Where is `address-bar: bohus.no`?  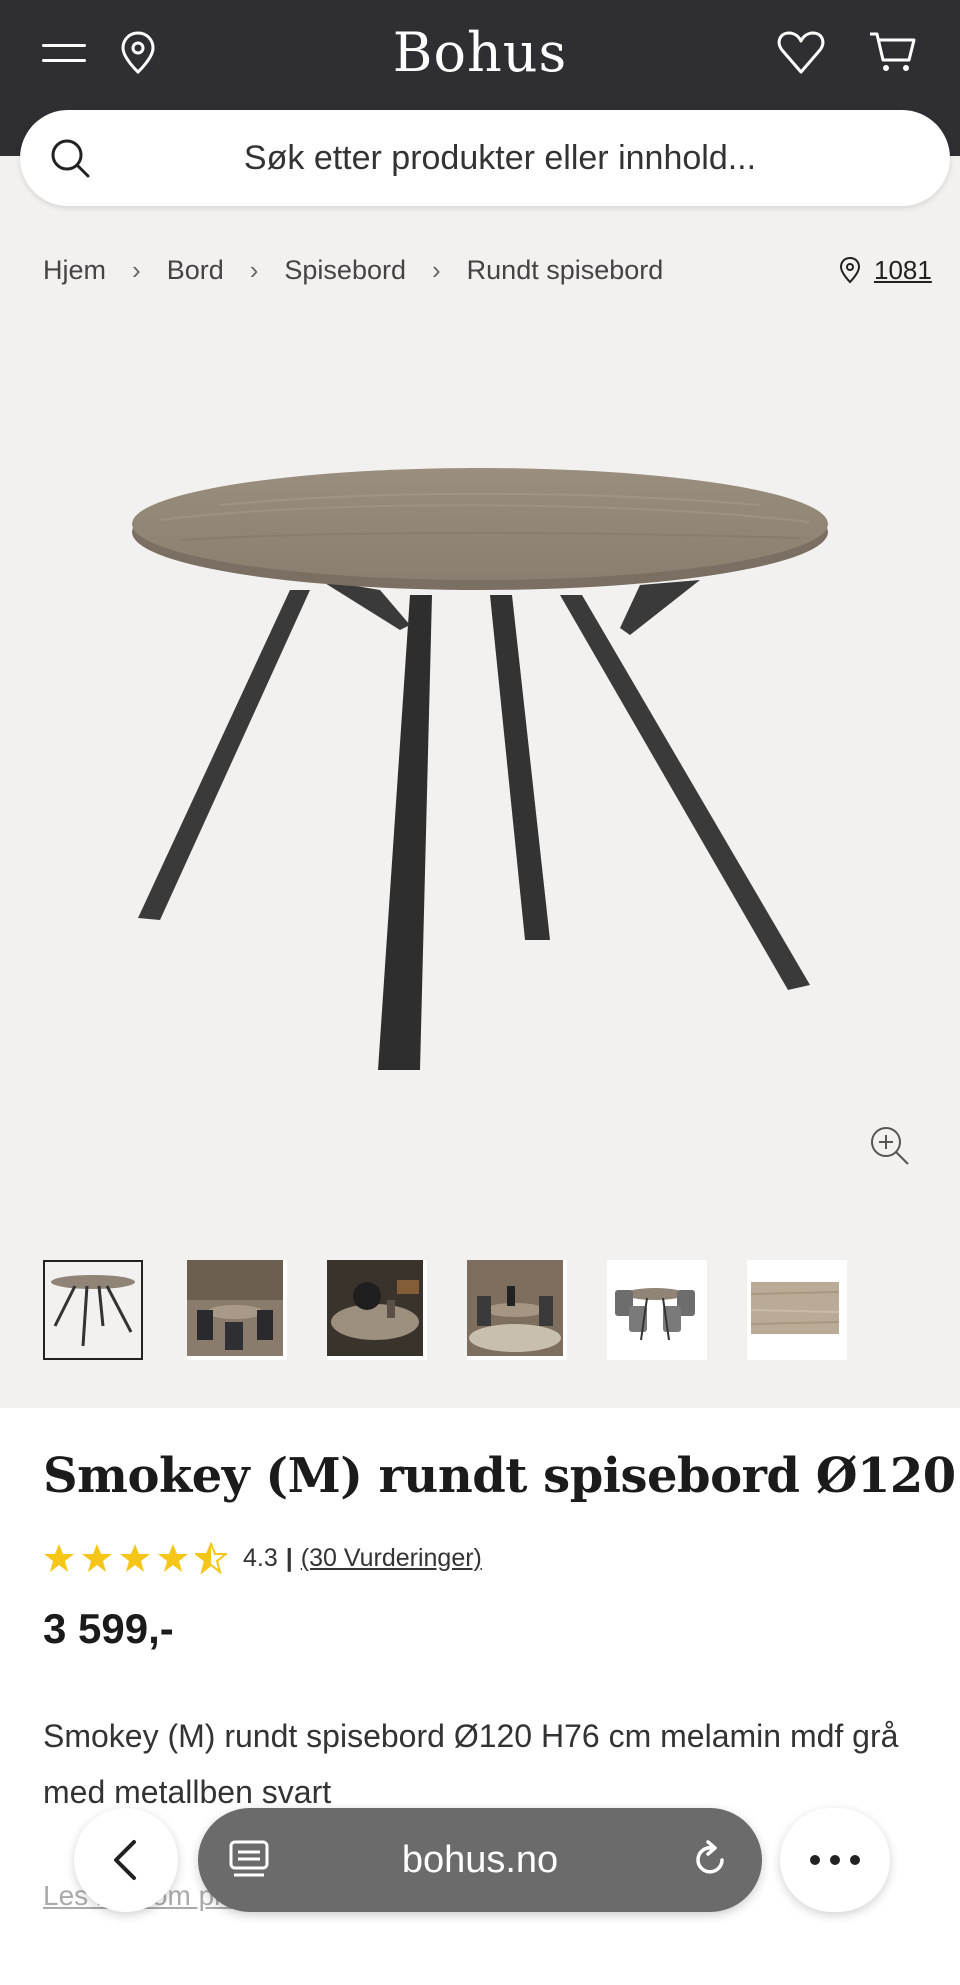 address-bar: bohus.no is located at coordinates (480, 1860).